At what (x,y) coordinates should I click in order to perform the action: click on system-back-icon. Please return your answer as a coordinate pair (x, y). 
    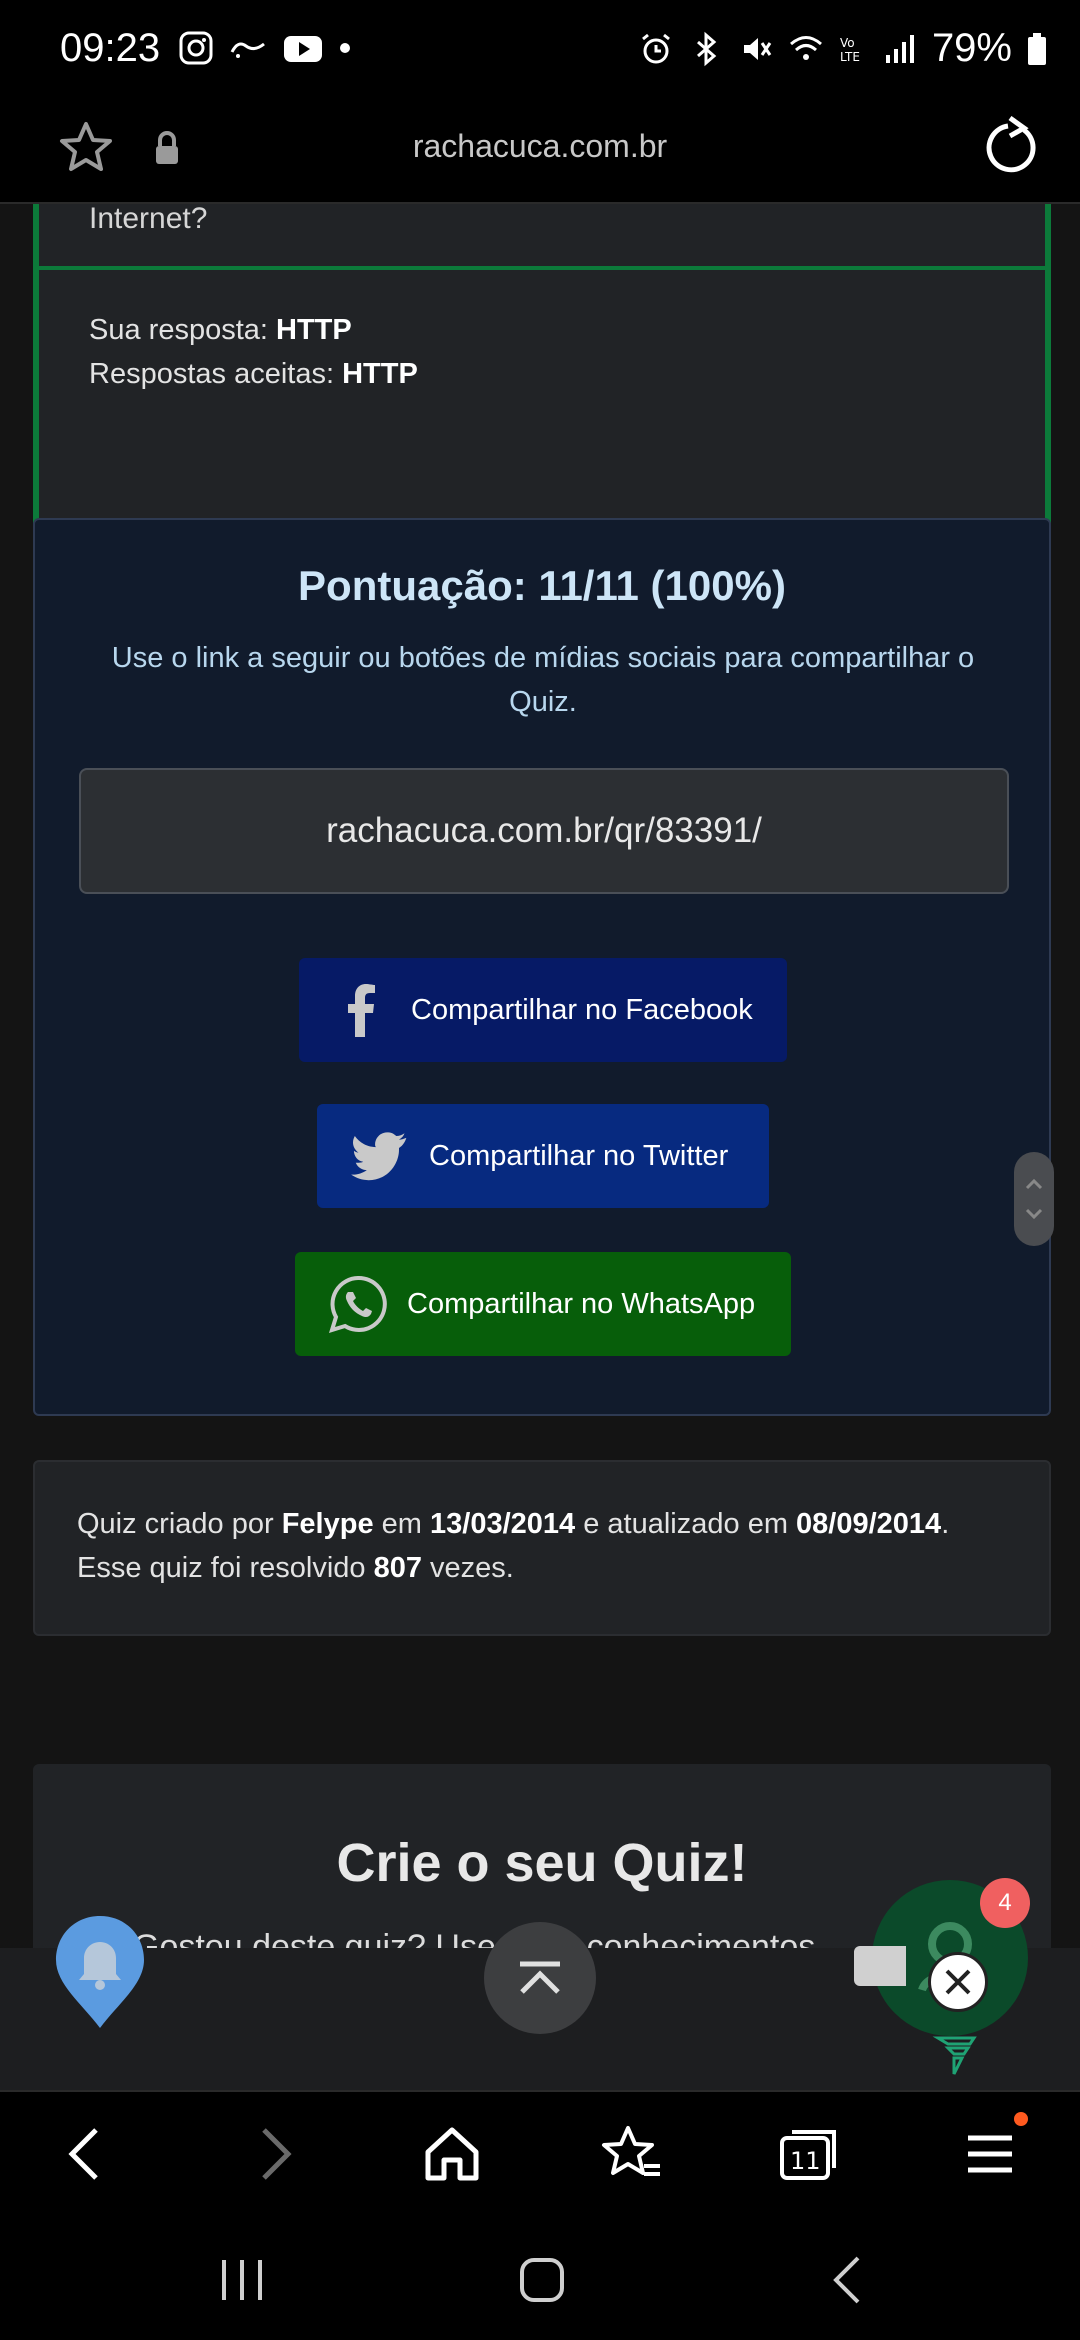
    Looking at the image, I should click on (848, 2280).